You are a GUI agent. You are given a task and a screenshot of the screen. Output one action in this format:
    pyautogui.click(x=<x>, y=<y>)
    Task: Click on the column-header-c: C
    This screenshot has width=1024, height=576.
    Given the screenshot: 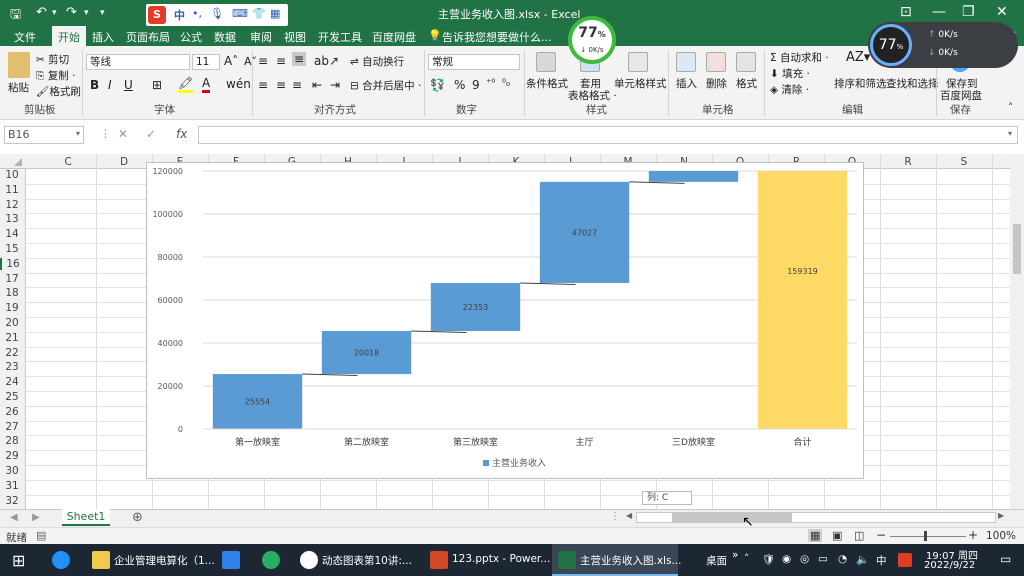 What is the action you would take?
    pyautogui.click(x=68, y=162)
    